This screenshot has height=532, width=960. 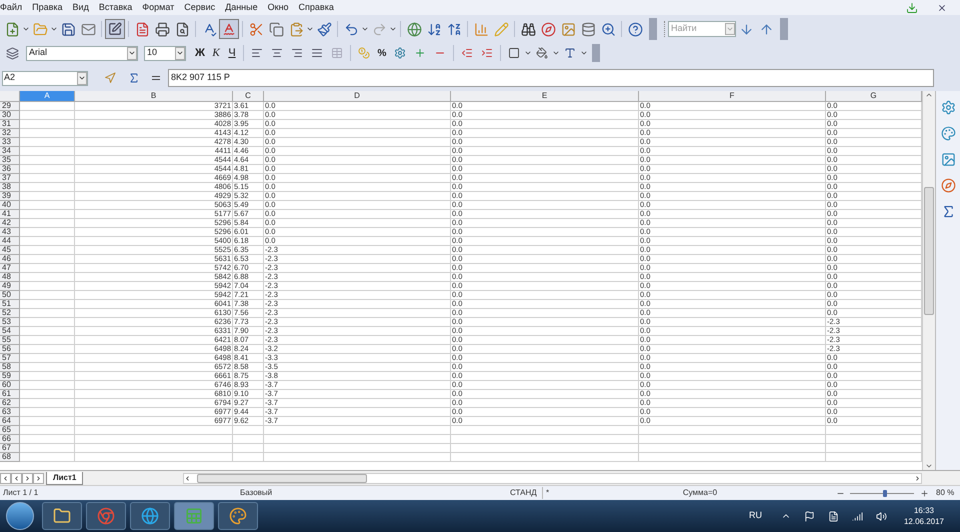 What do you see at coordinates (200, 53) in the screenshot?
I see `text-style-button: Ж` at bounding box center [200, 53].